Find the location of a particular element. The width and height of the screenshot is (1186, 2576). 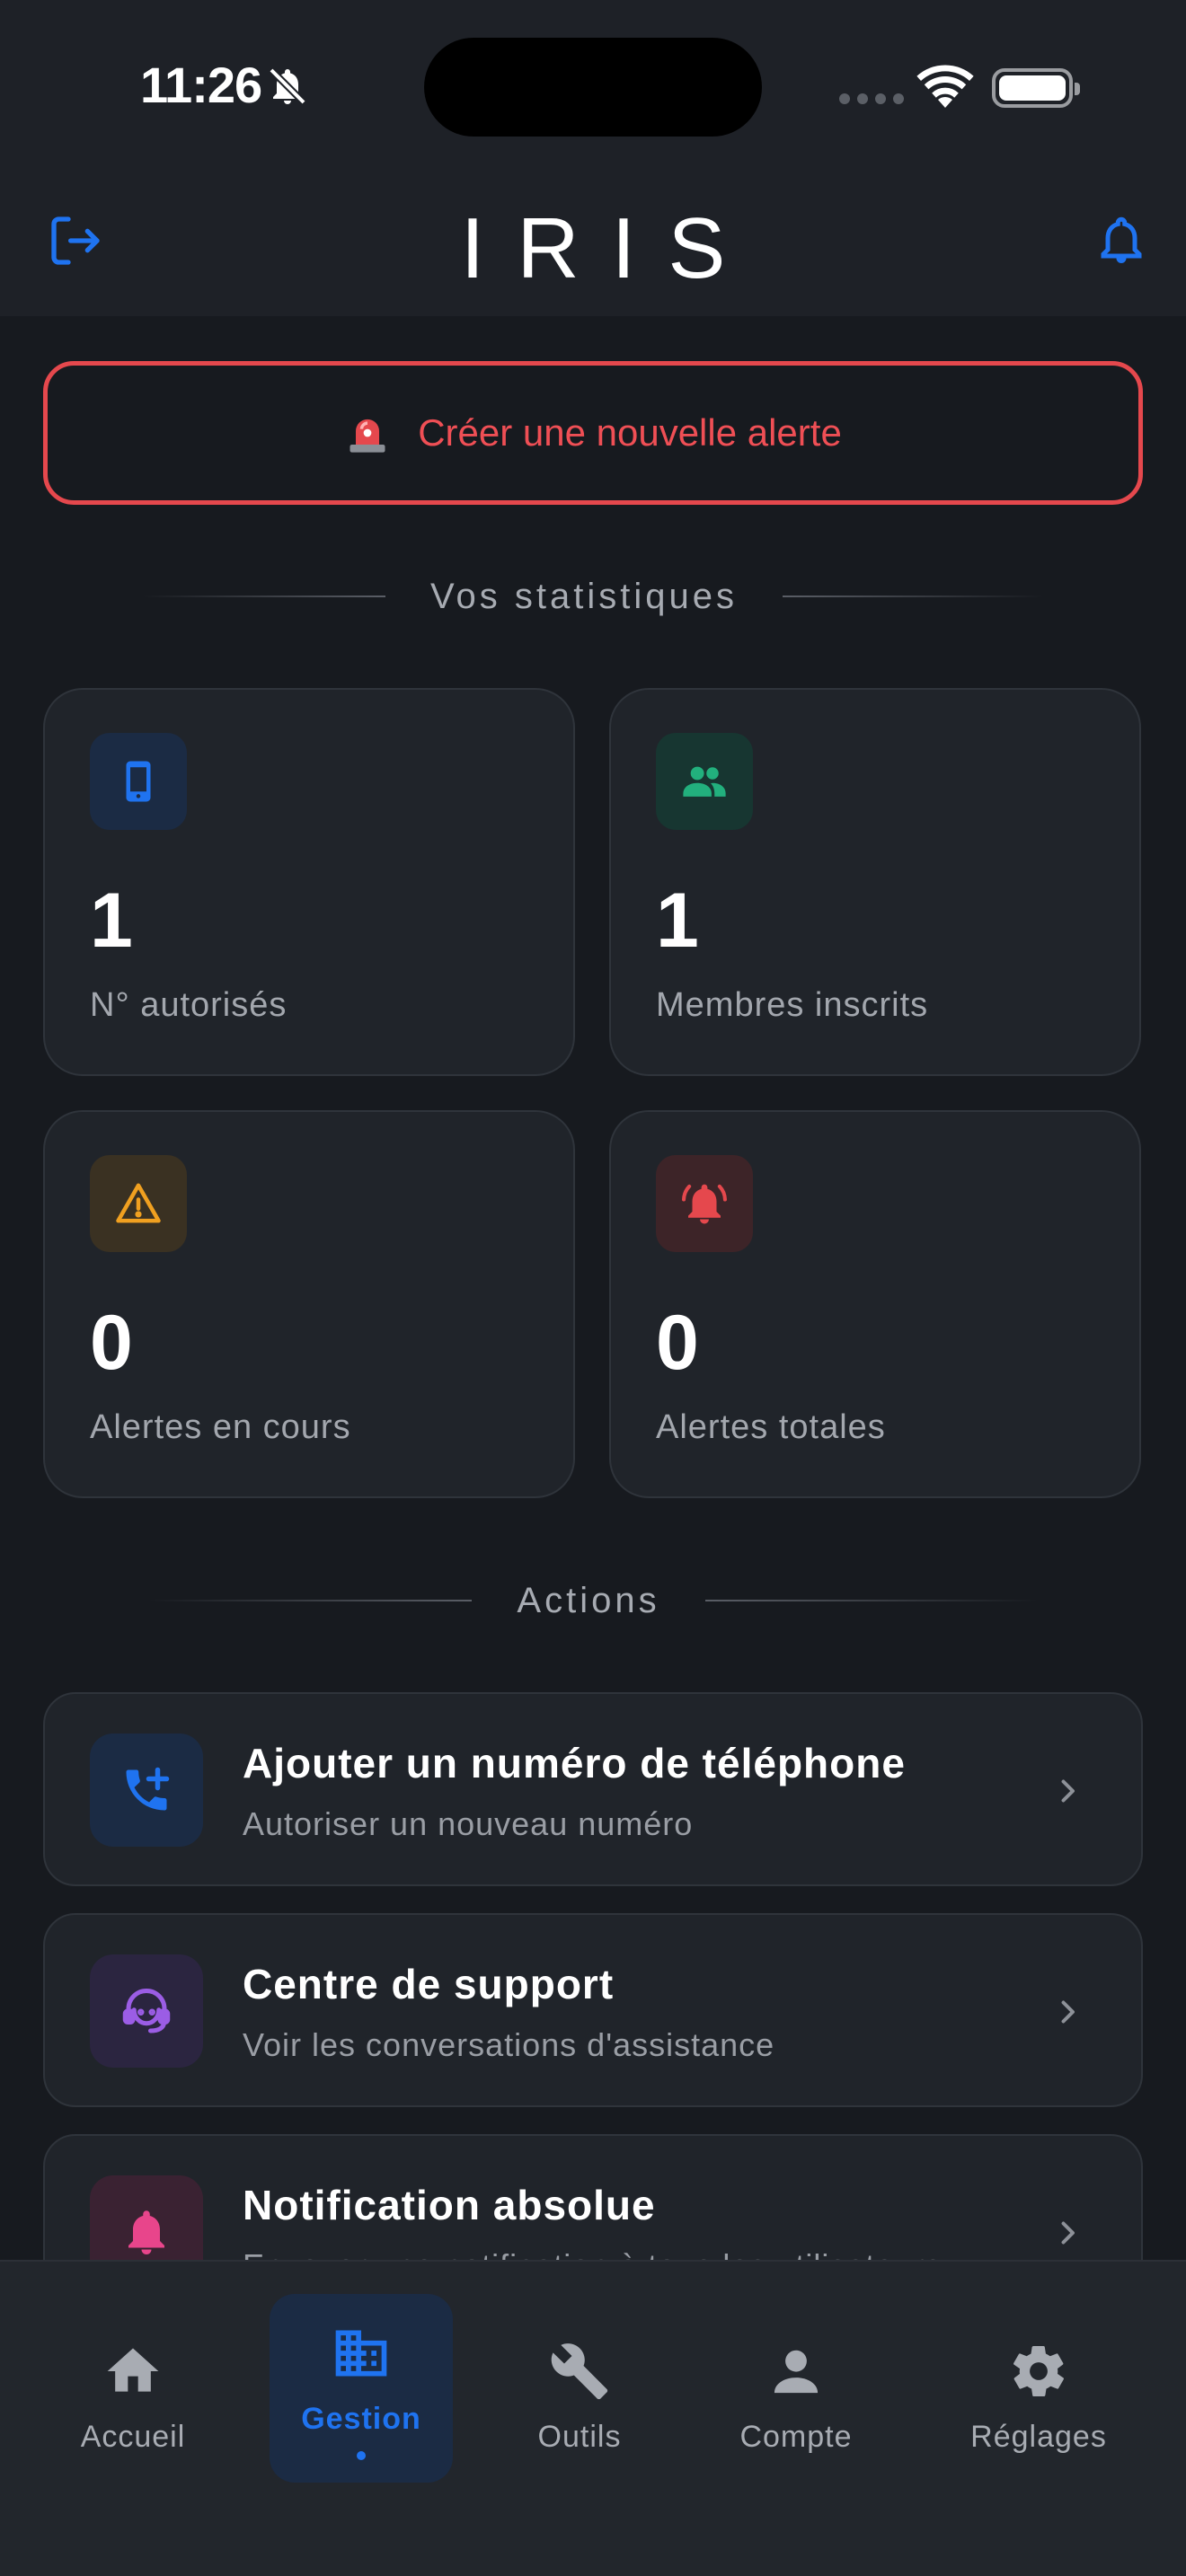

stat-card-ongoing-alerts: 0 Alertes en cours is located at coordinates (309, 1304).